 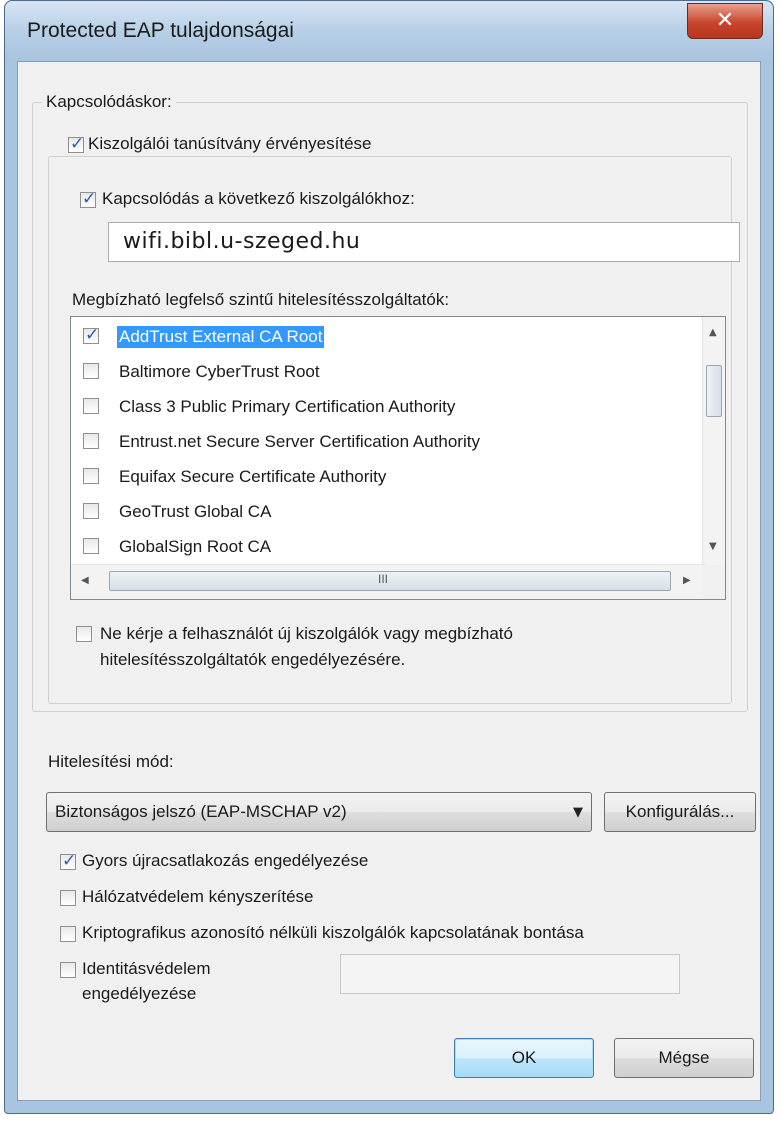 I want to click on validate-cert-checkbox, so click(x=76, y=144).